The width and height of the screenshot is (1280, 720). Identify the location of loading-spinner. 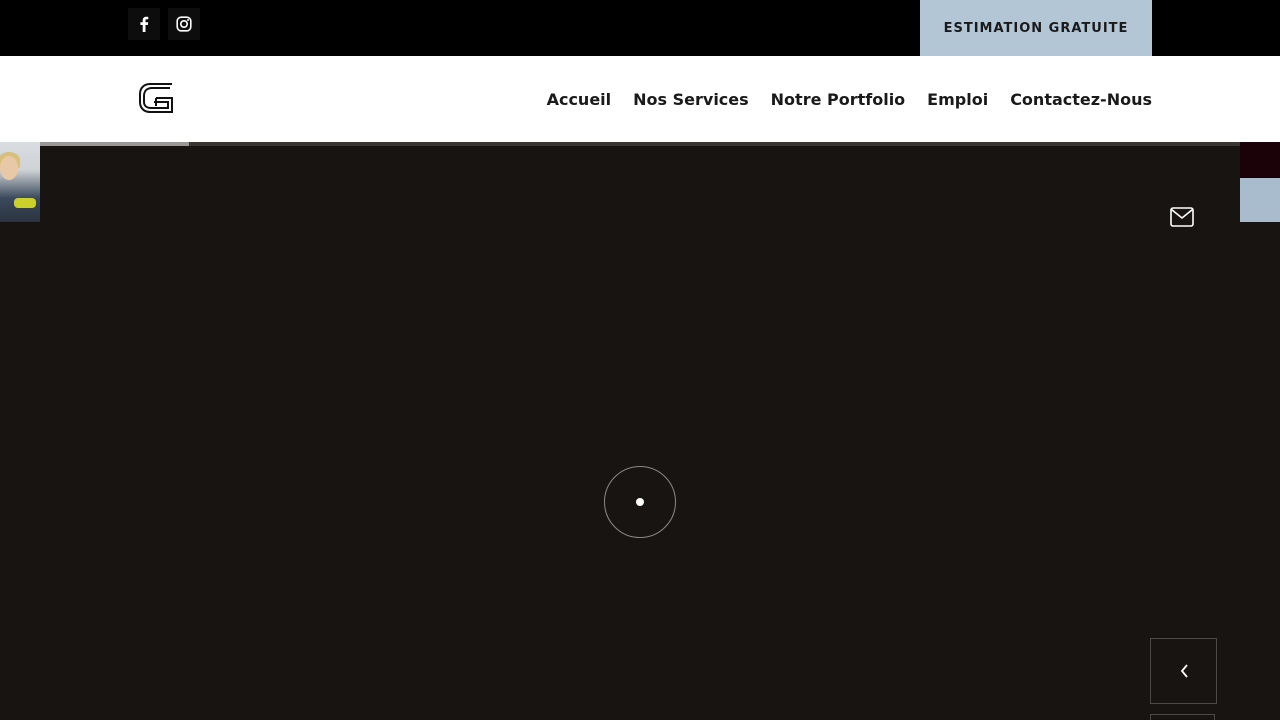
(640, 502).